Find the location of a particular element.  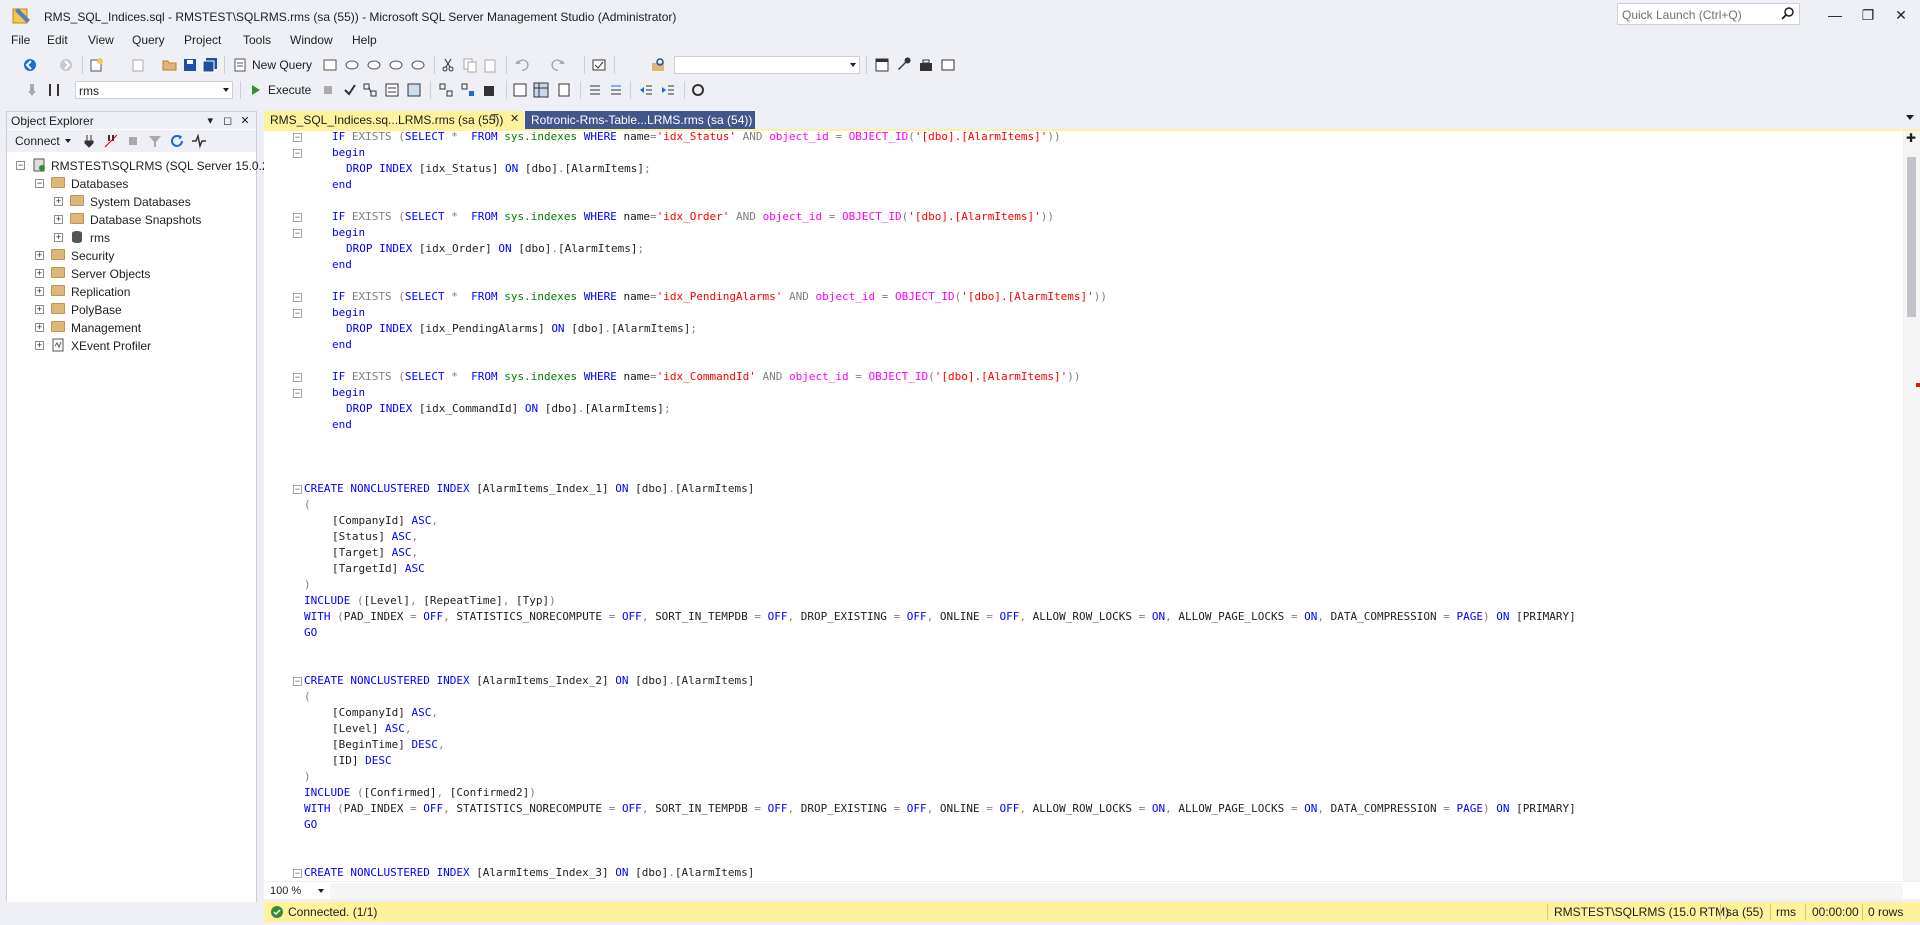

paste-icon is located at coordinates (490, 65).